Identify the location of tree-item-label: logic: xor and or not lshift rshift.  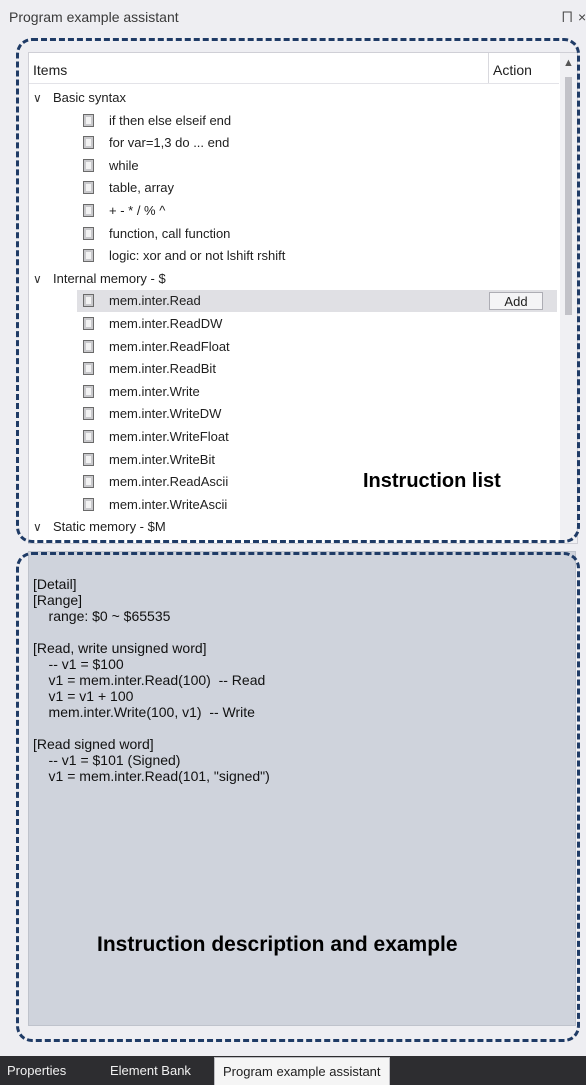
(197, 256).